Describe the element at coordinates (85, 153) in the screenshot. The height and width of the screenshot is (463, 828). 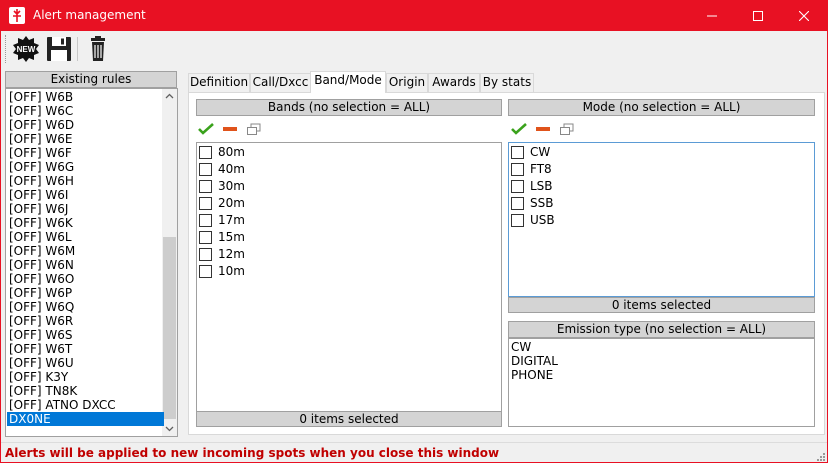
I see `rule-list-item: [OFF] W6F` at that location.